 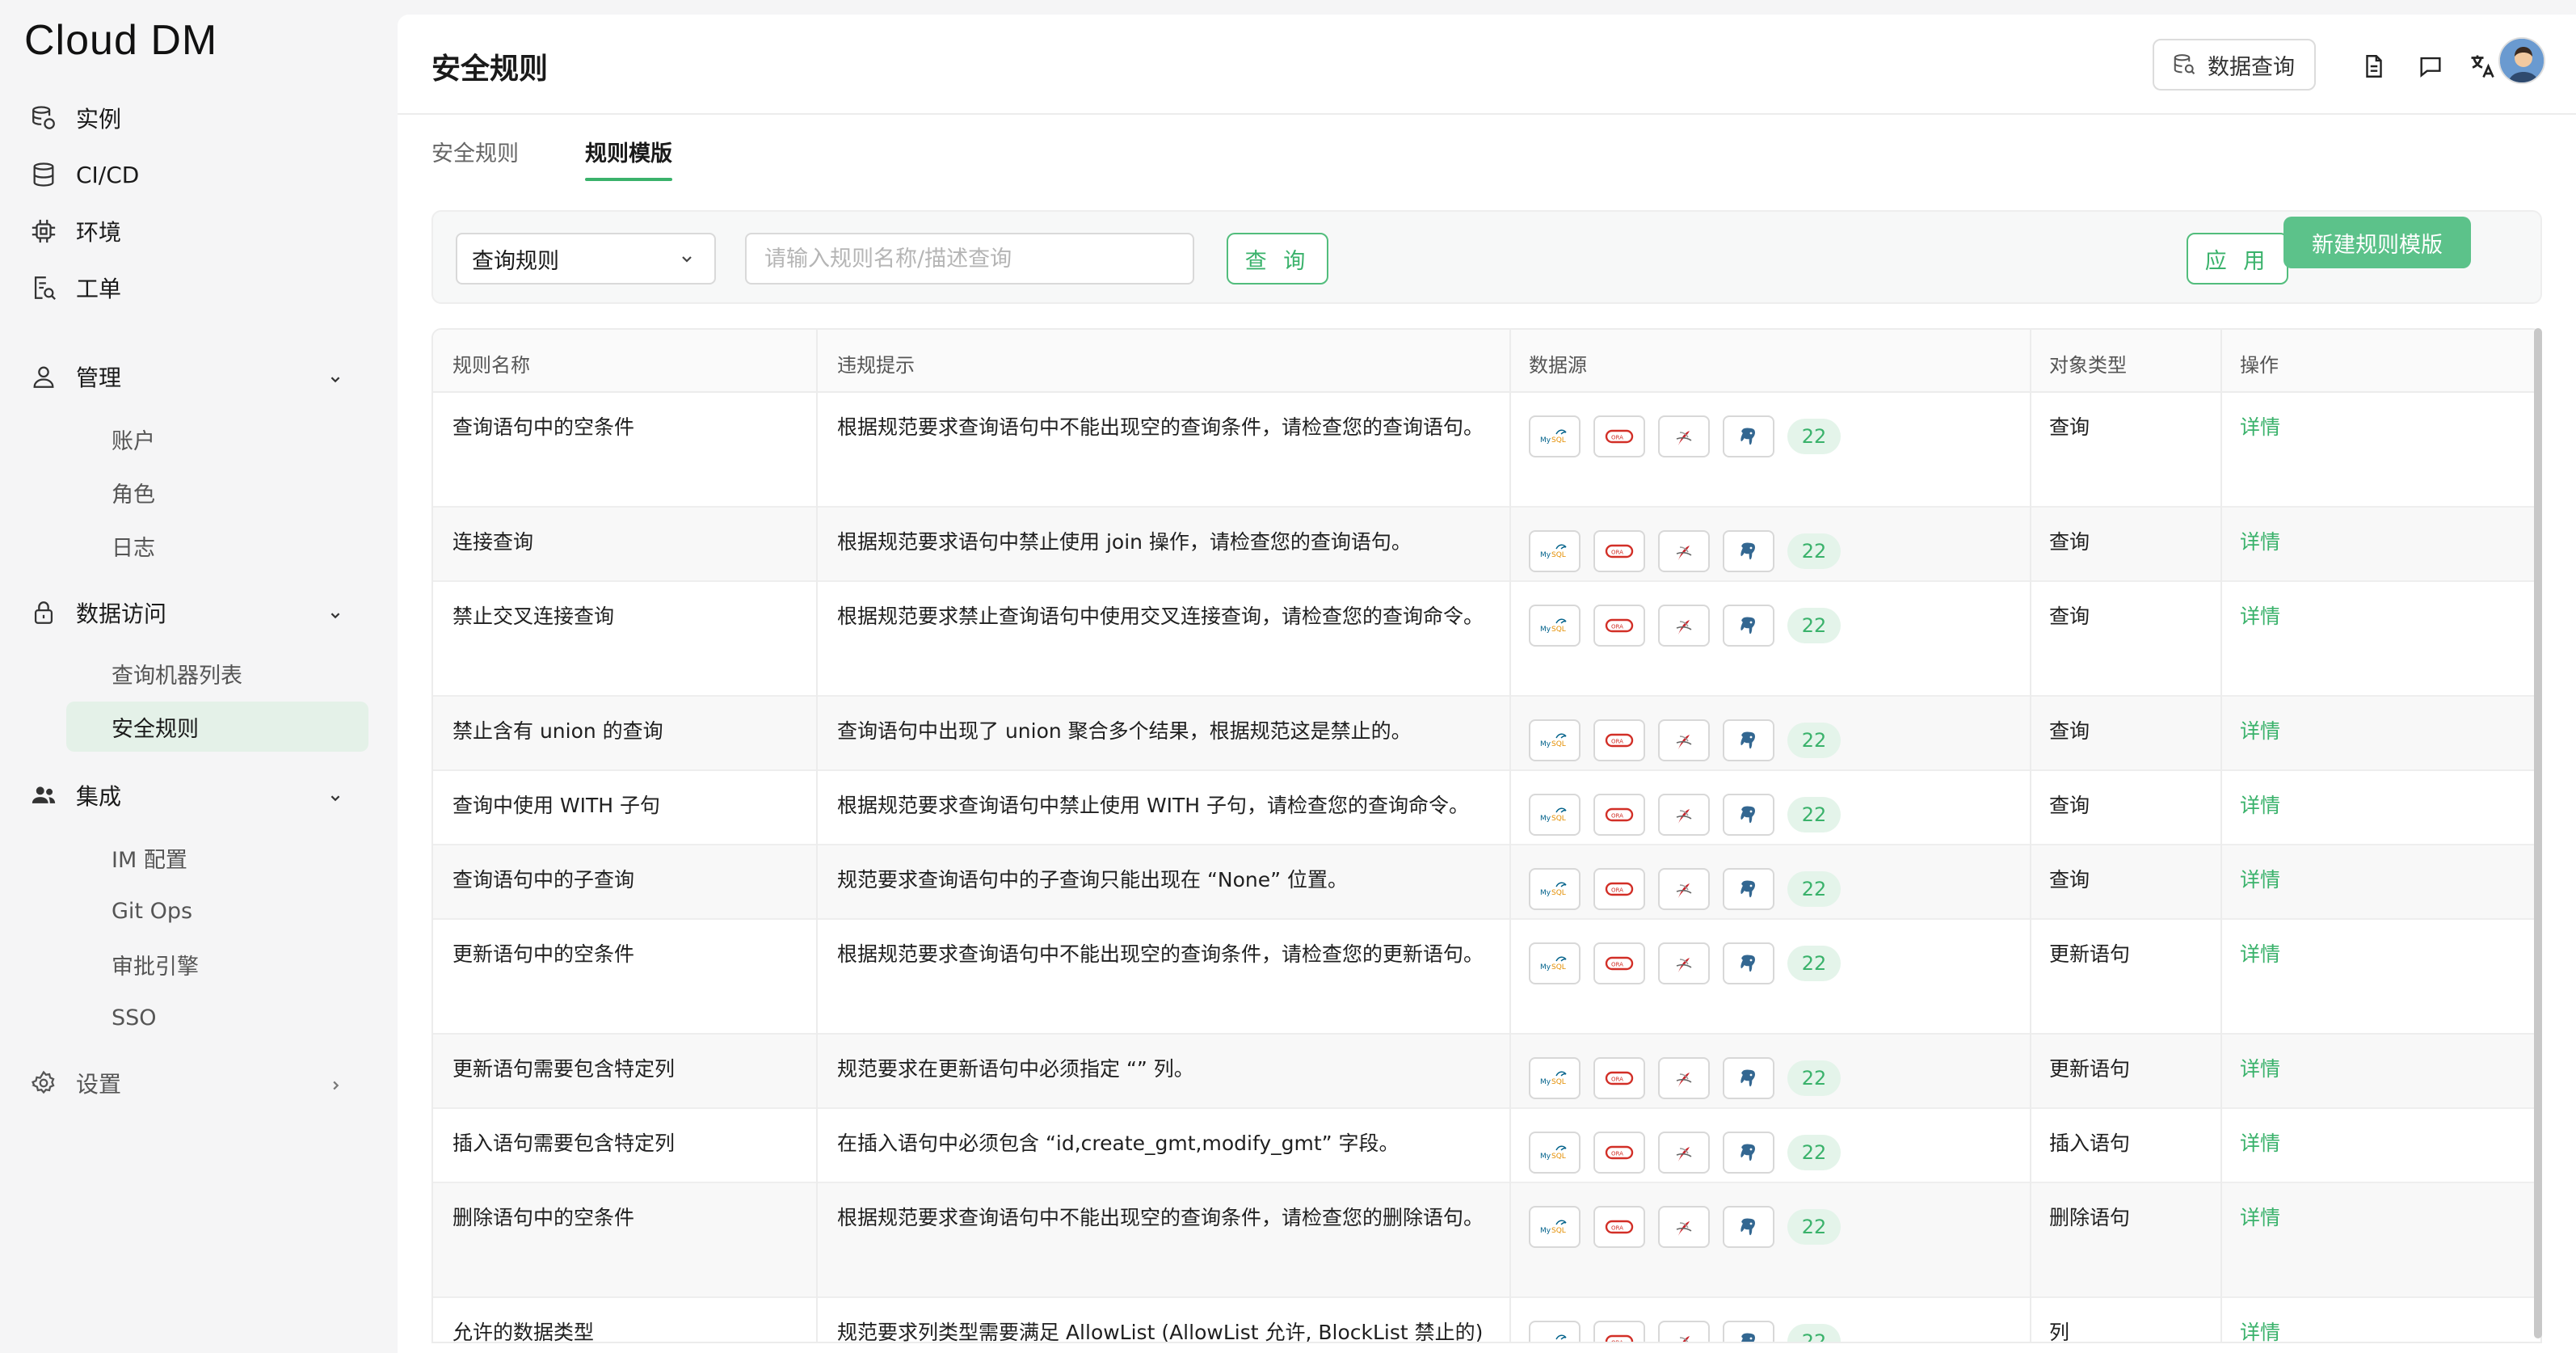 What do you see at coordinates (586, 259) in the screenshot?
I see `rule-type-select: 查询规则` at bounding box center [586, 259].